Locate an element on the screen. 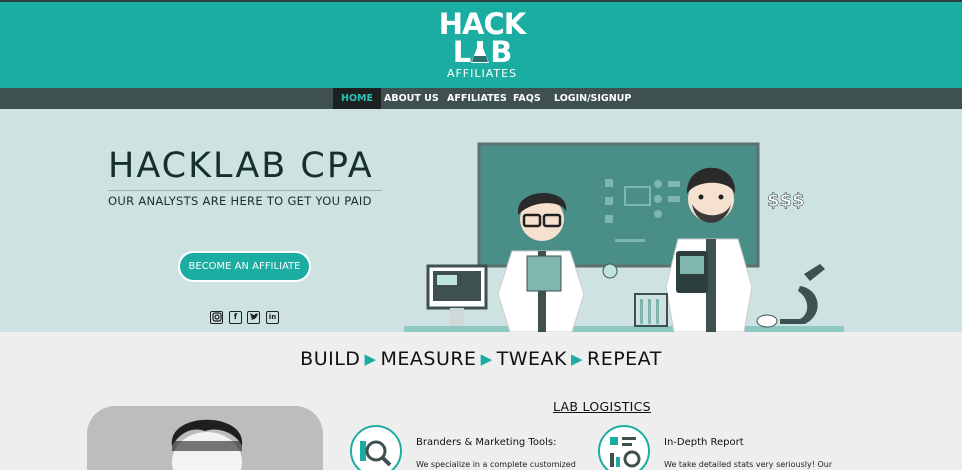  hero-title: HACKLAB CPA is located at coordinates (241, 166).